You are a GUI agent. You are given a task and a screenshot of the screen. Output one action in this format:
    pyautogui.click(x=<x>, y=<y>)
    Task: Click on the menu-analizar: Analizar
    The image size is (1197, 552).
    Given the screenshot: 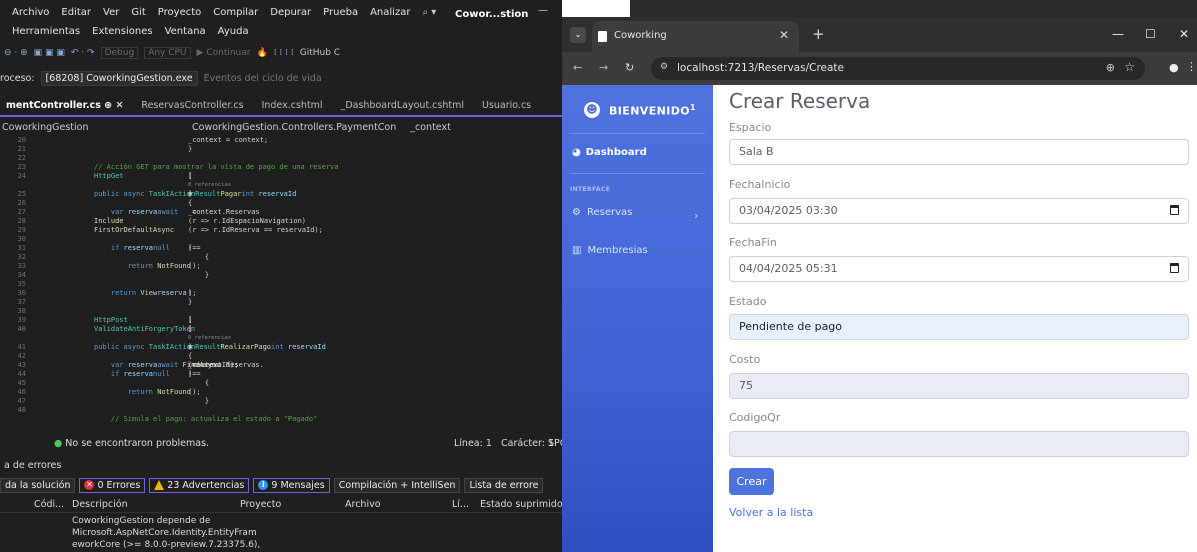 What is the action you would take?
    pyautogui.click(x=390, y=12)
    